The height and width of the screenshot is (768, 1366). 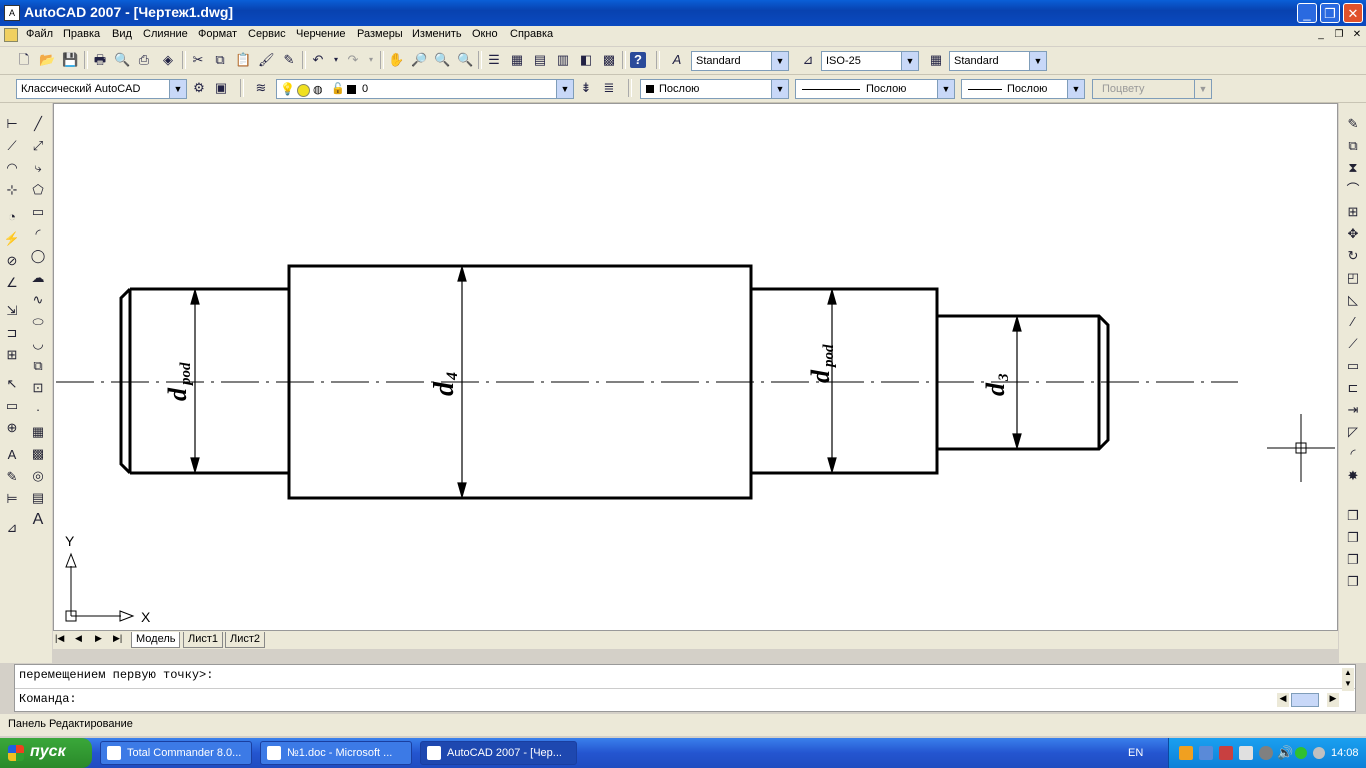 I want to click on hscroll-right-arrow: ▶, so click(x=1333, y=700).